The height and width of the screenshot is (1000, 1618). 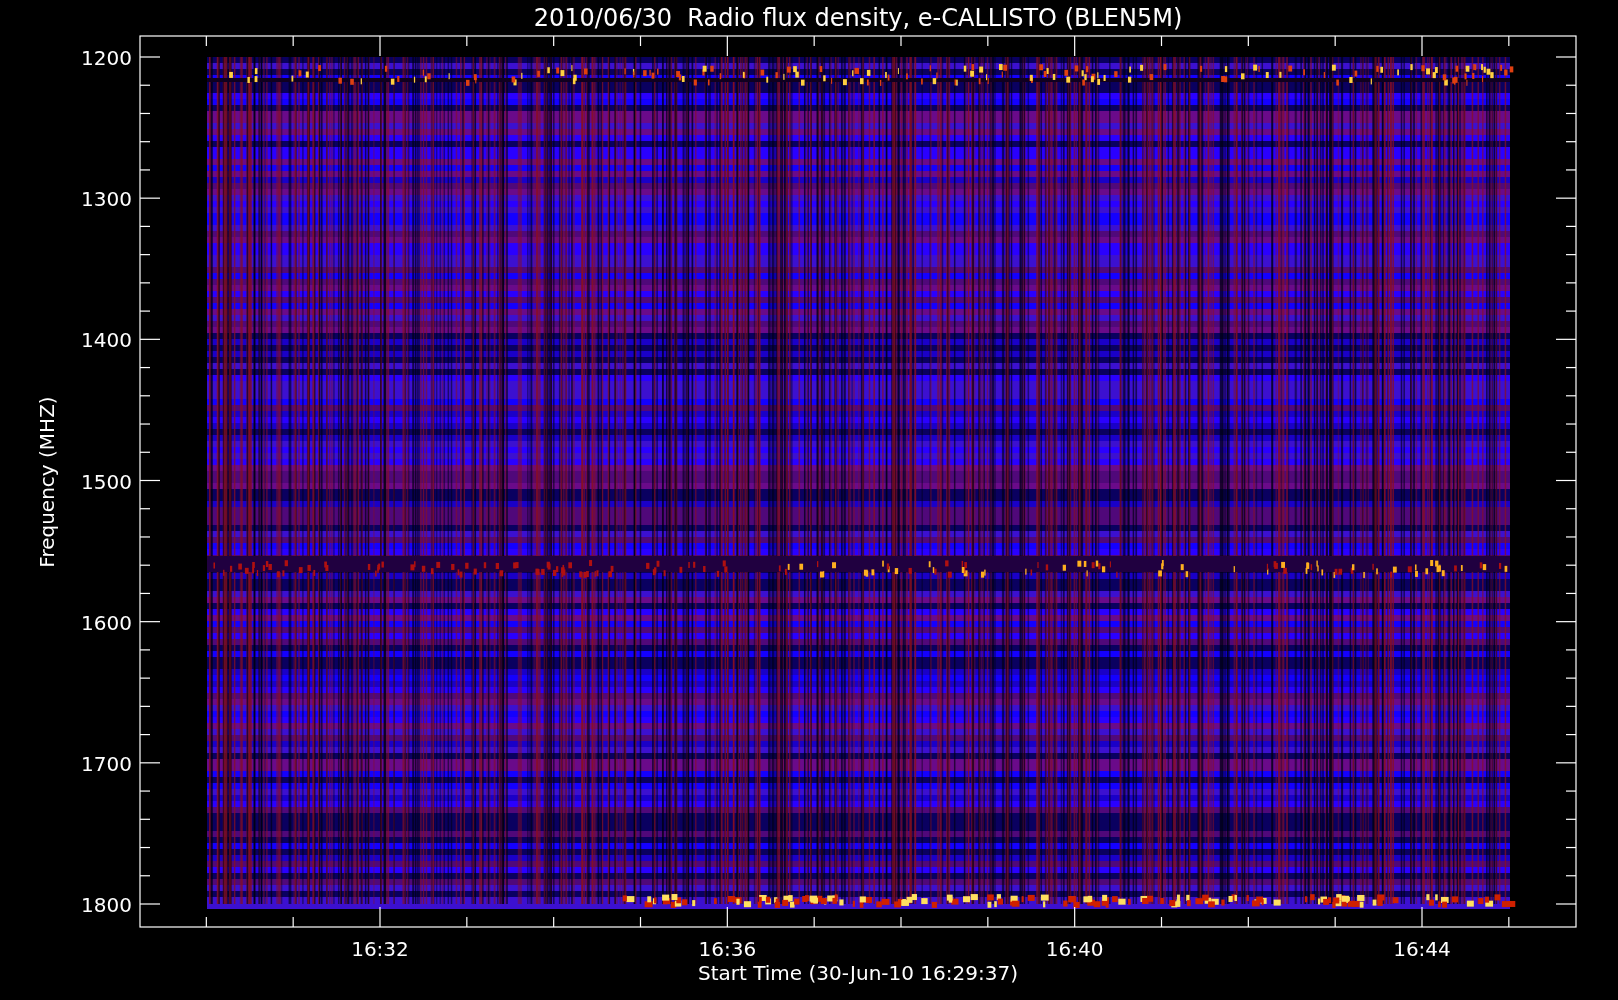 What do you see at coordinates (106, 58) in the screenshot?
I see `y-tick-label: 1200` at bounding box center [106, 58].